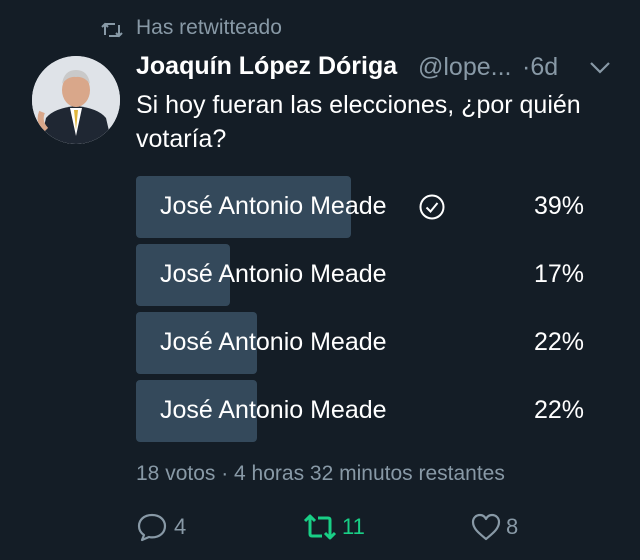  I want to click on reply-count: 4, so click(180, 526).